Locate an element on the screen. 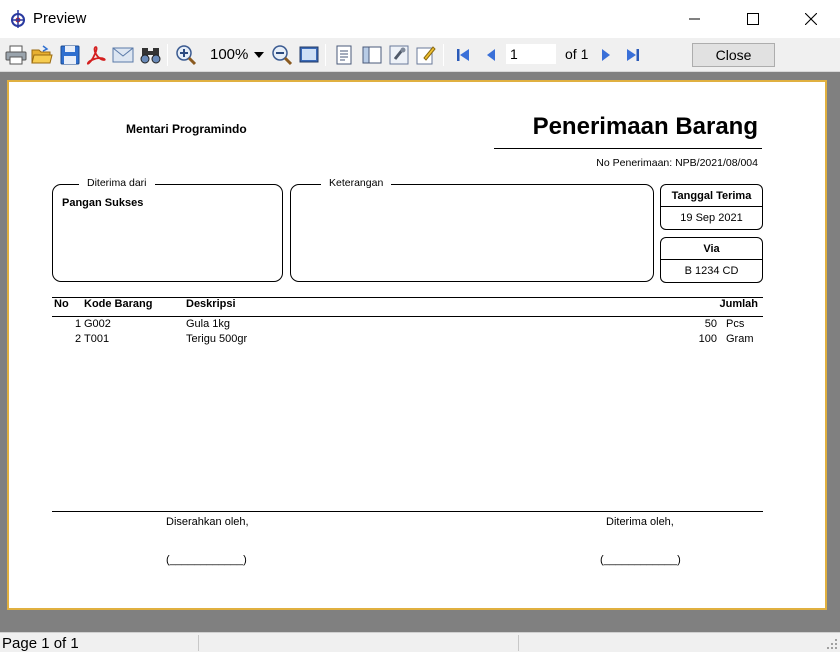  wrench-icon is located at coordinates (399, 55).